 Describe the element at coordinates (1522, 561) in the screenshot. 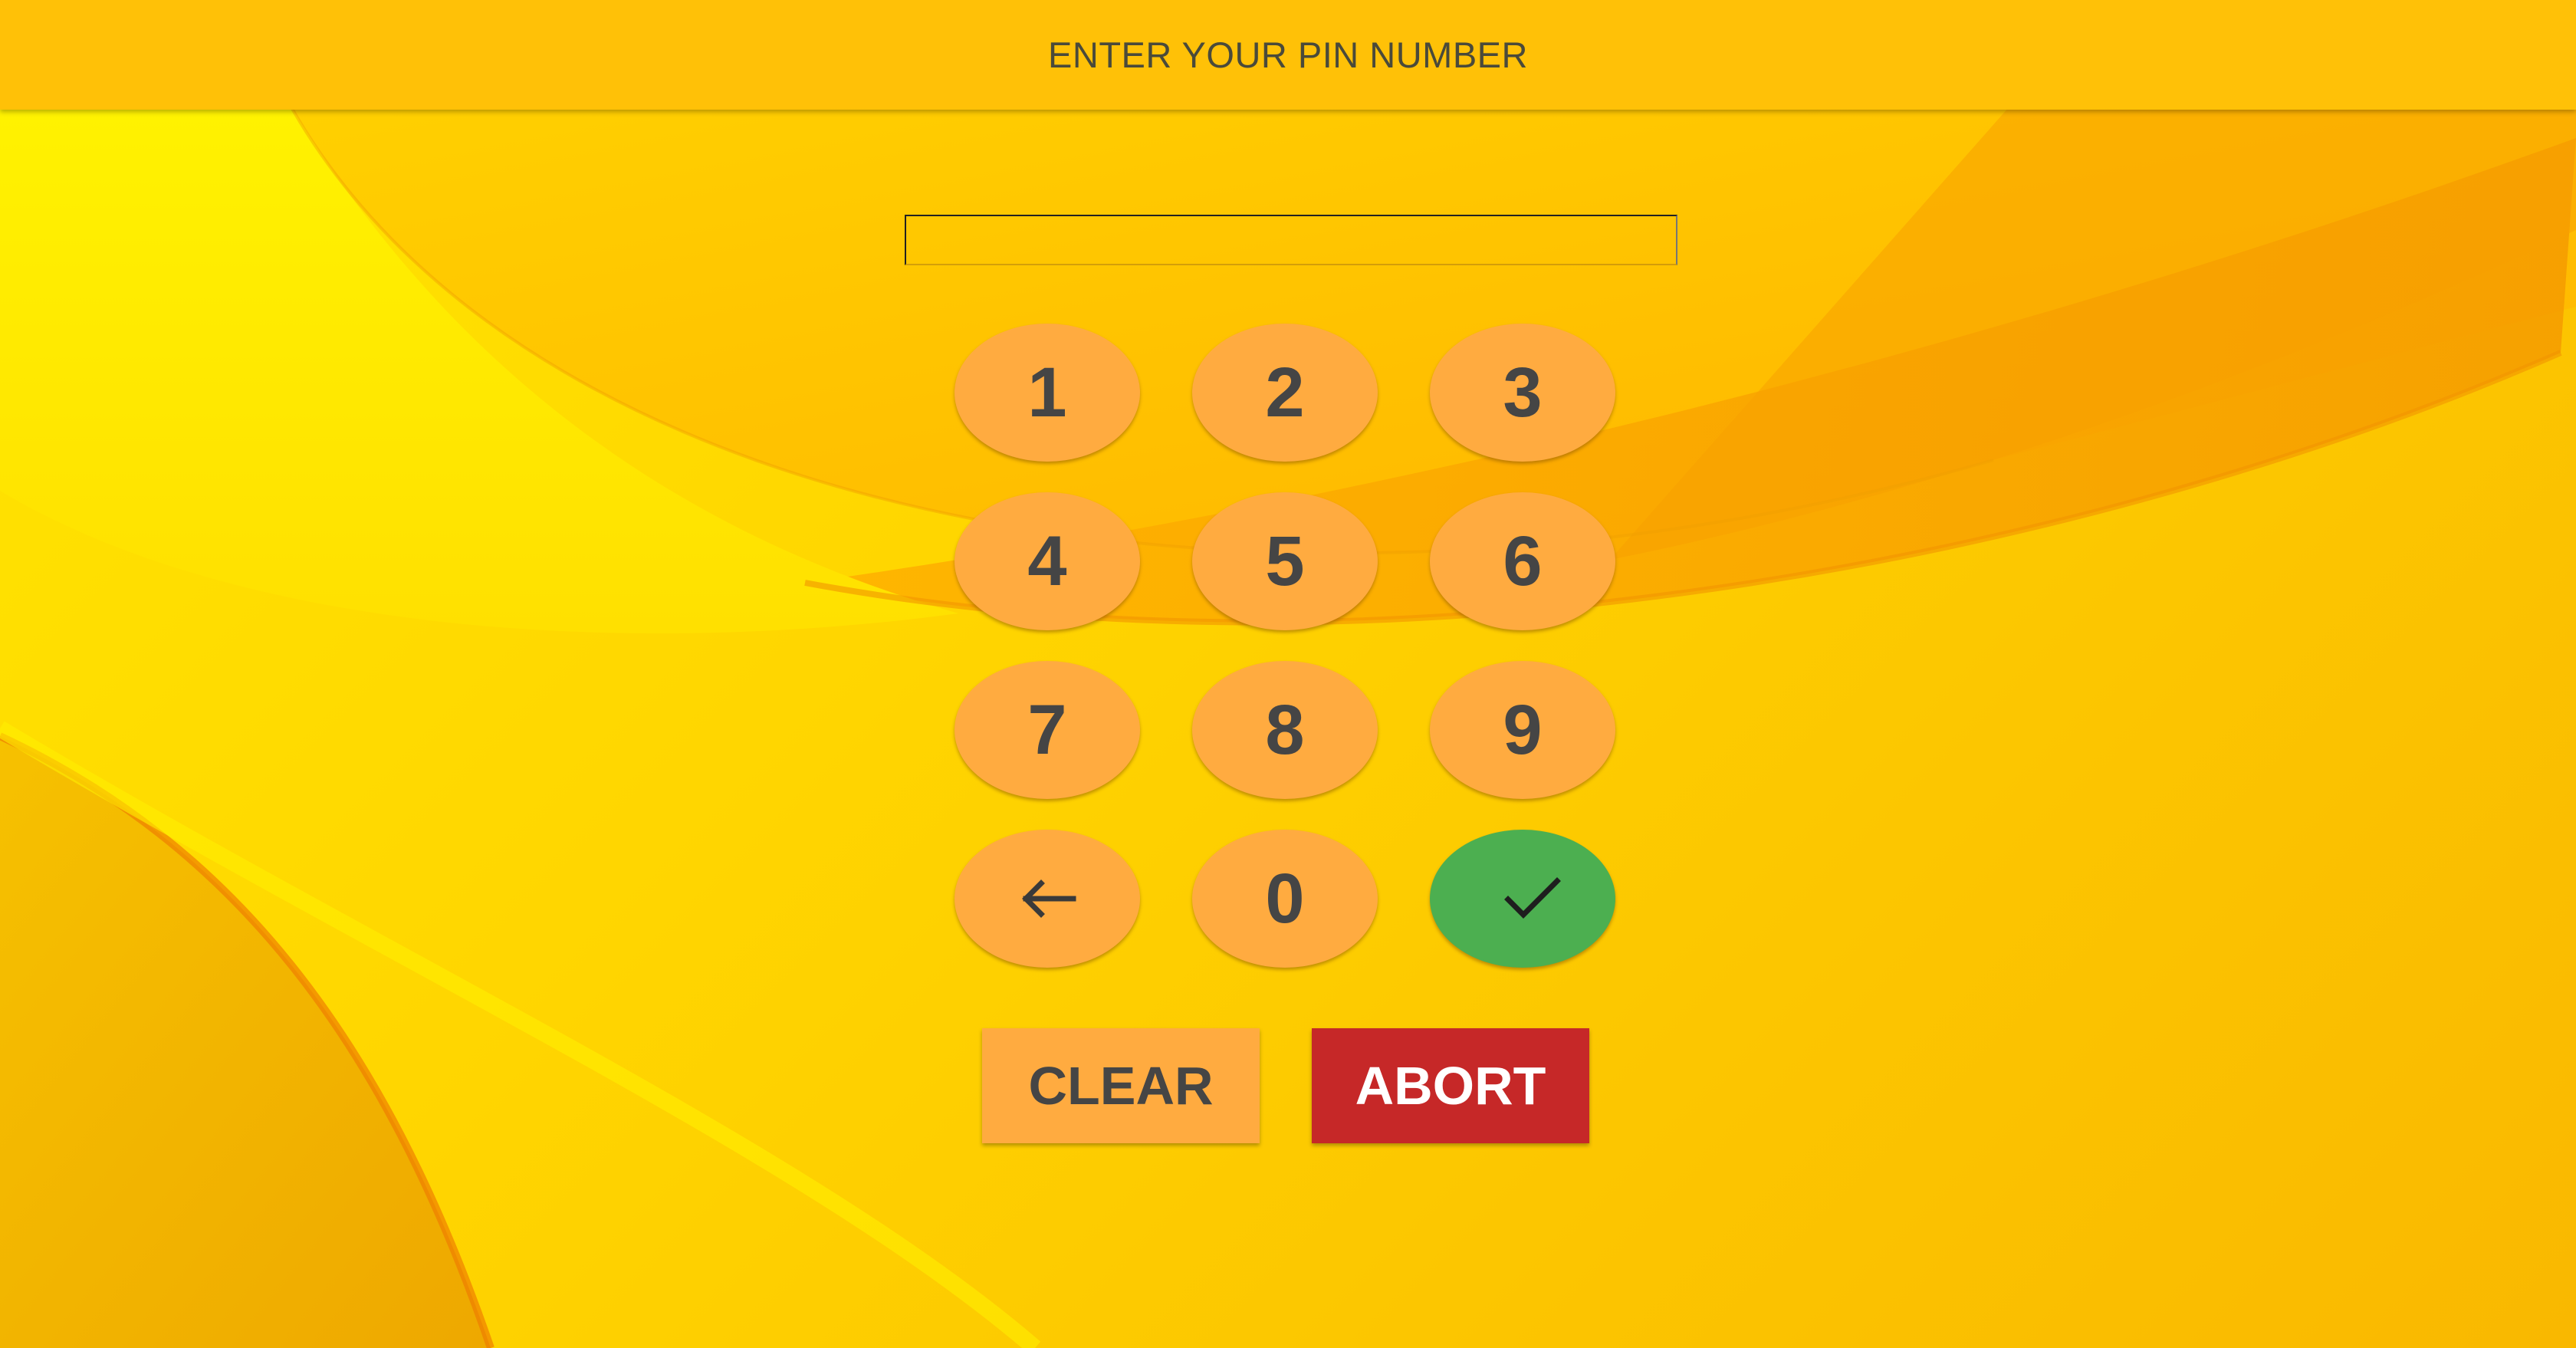

I see `key-6: 6` at that location.